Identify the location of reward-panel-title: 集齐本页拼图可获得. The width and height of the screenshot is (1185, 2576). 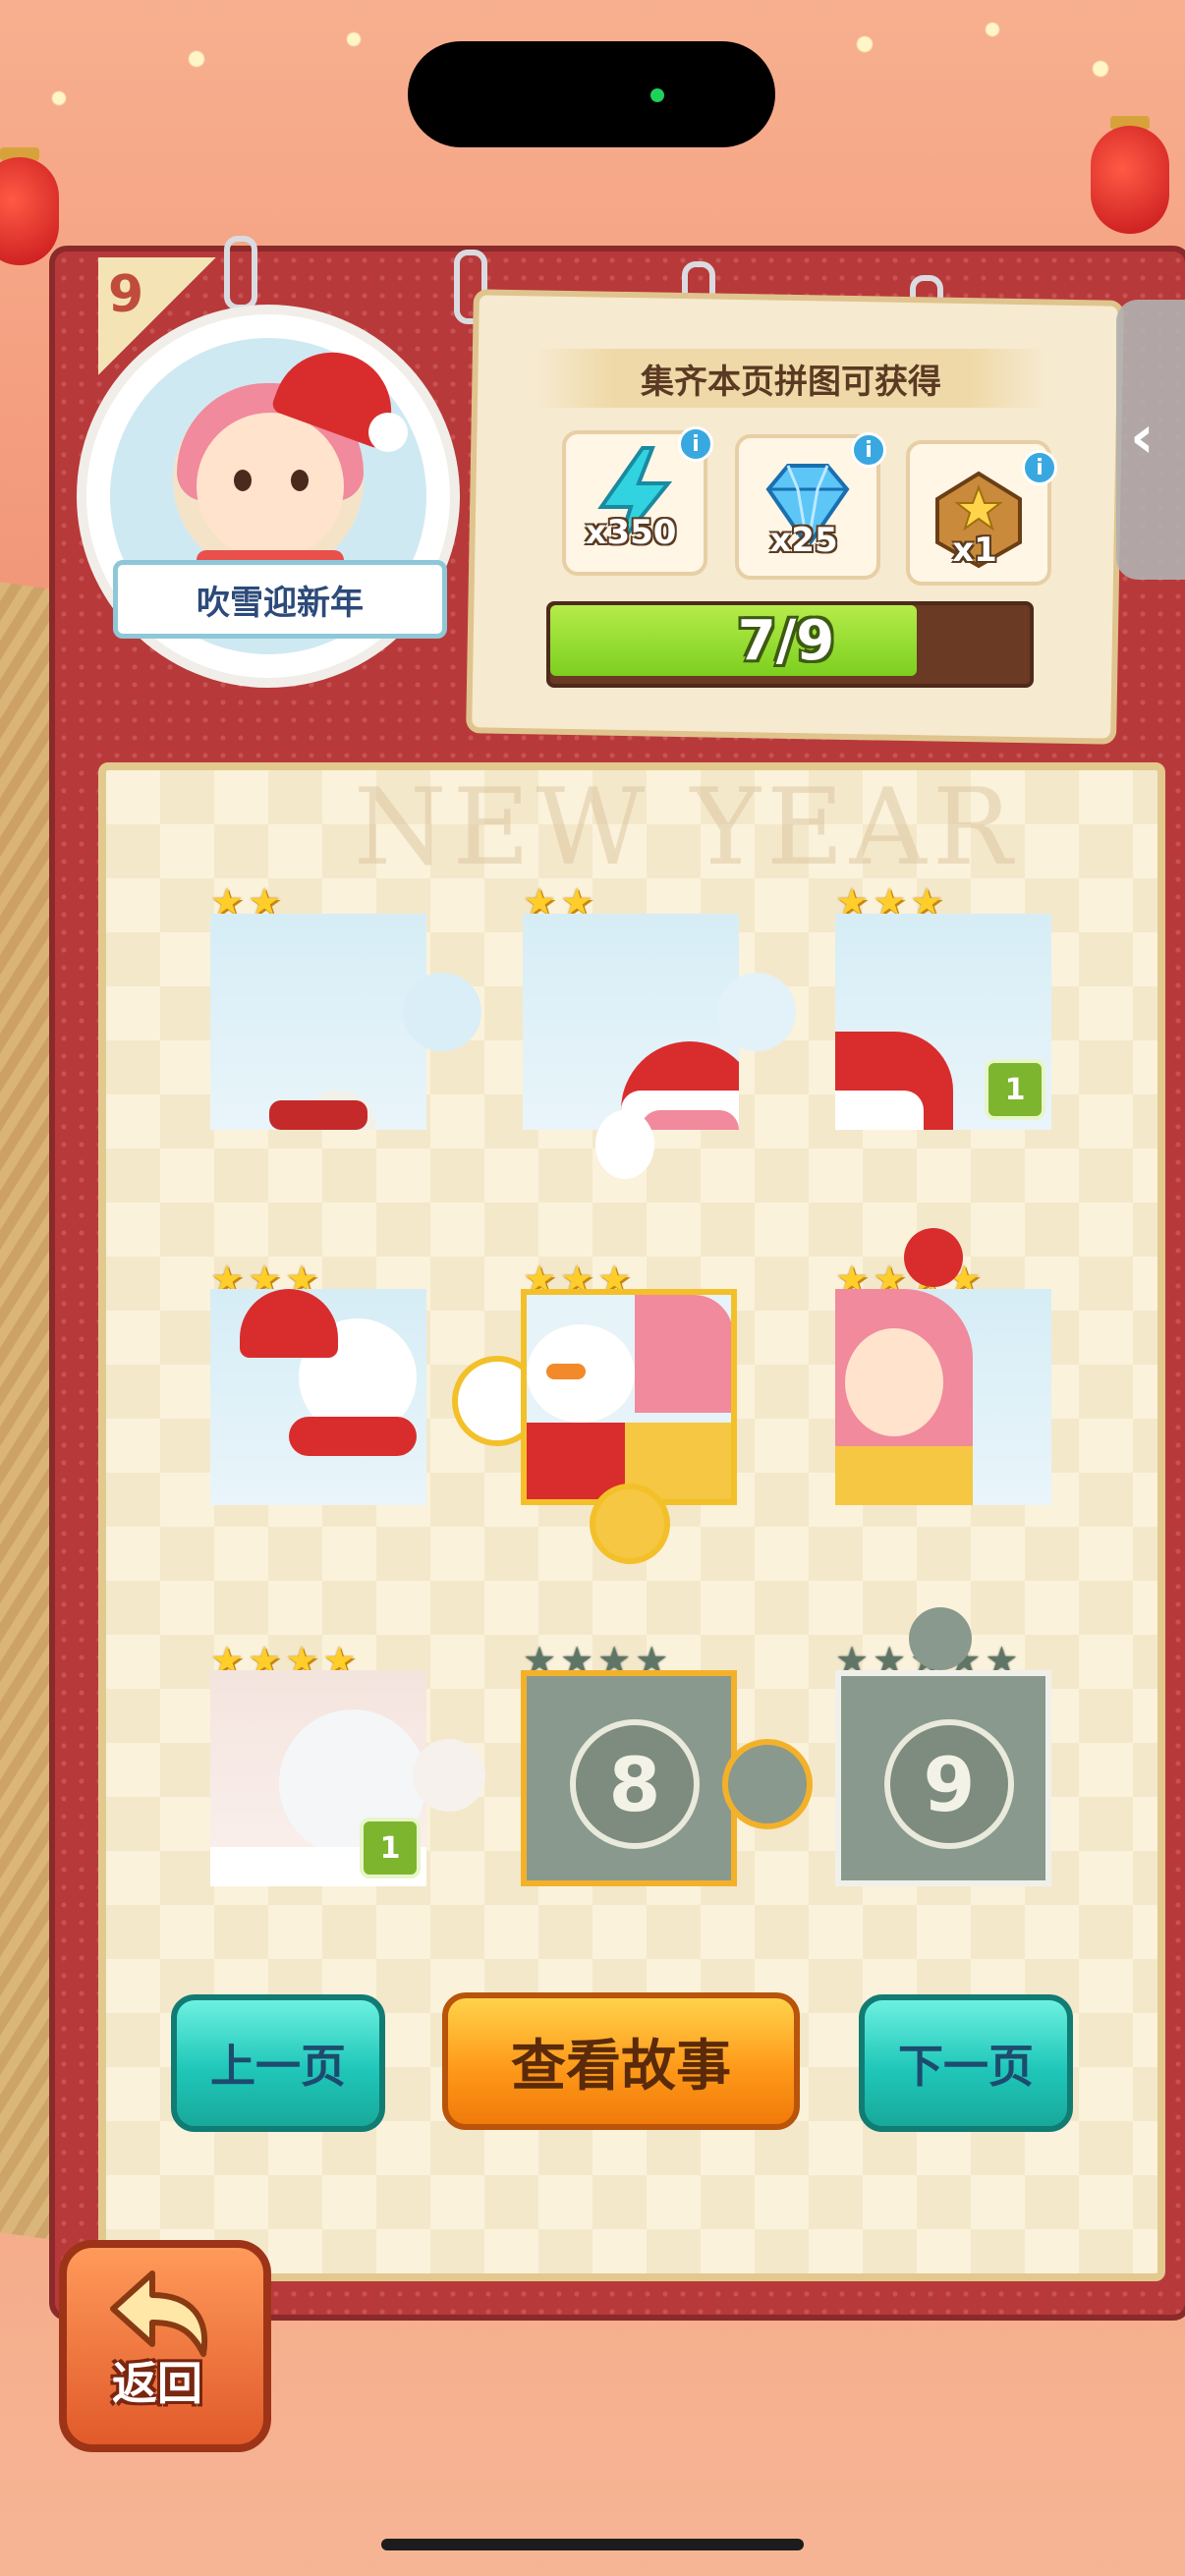
(791, 378).